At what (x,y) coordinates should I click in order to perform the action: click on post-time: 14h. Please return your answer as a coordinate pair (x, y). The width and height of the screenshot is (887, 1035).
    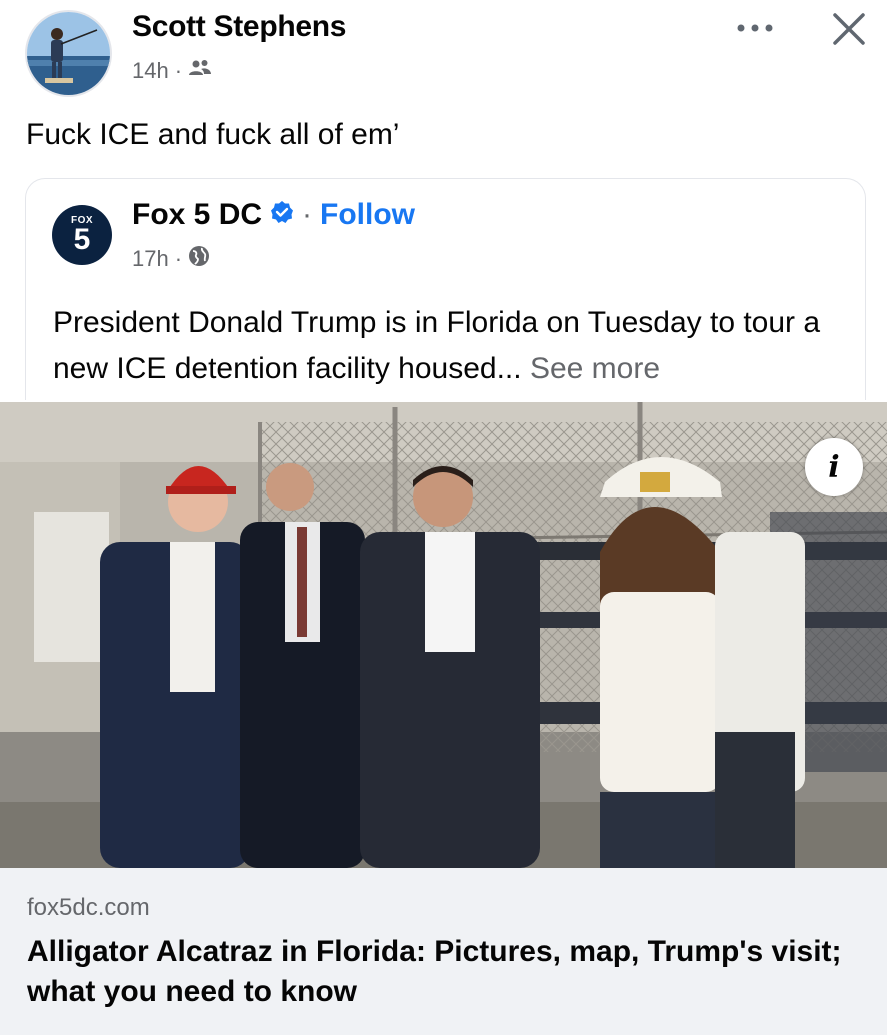
    Looking at the image, I should click on (150, 71).